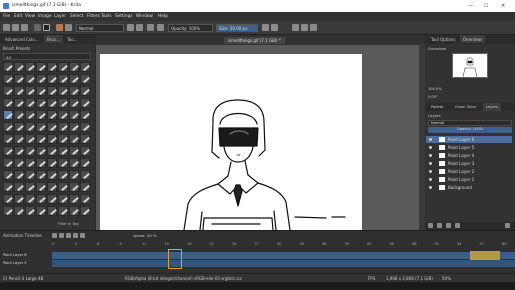 This screenshot has width=515, height=290. What do you see at coordinates (30, 16) in the screenshot?
I see `menu-view: View` at bounding box center [30, 16].